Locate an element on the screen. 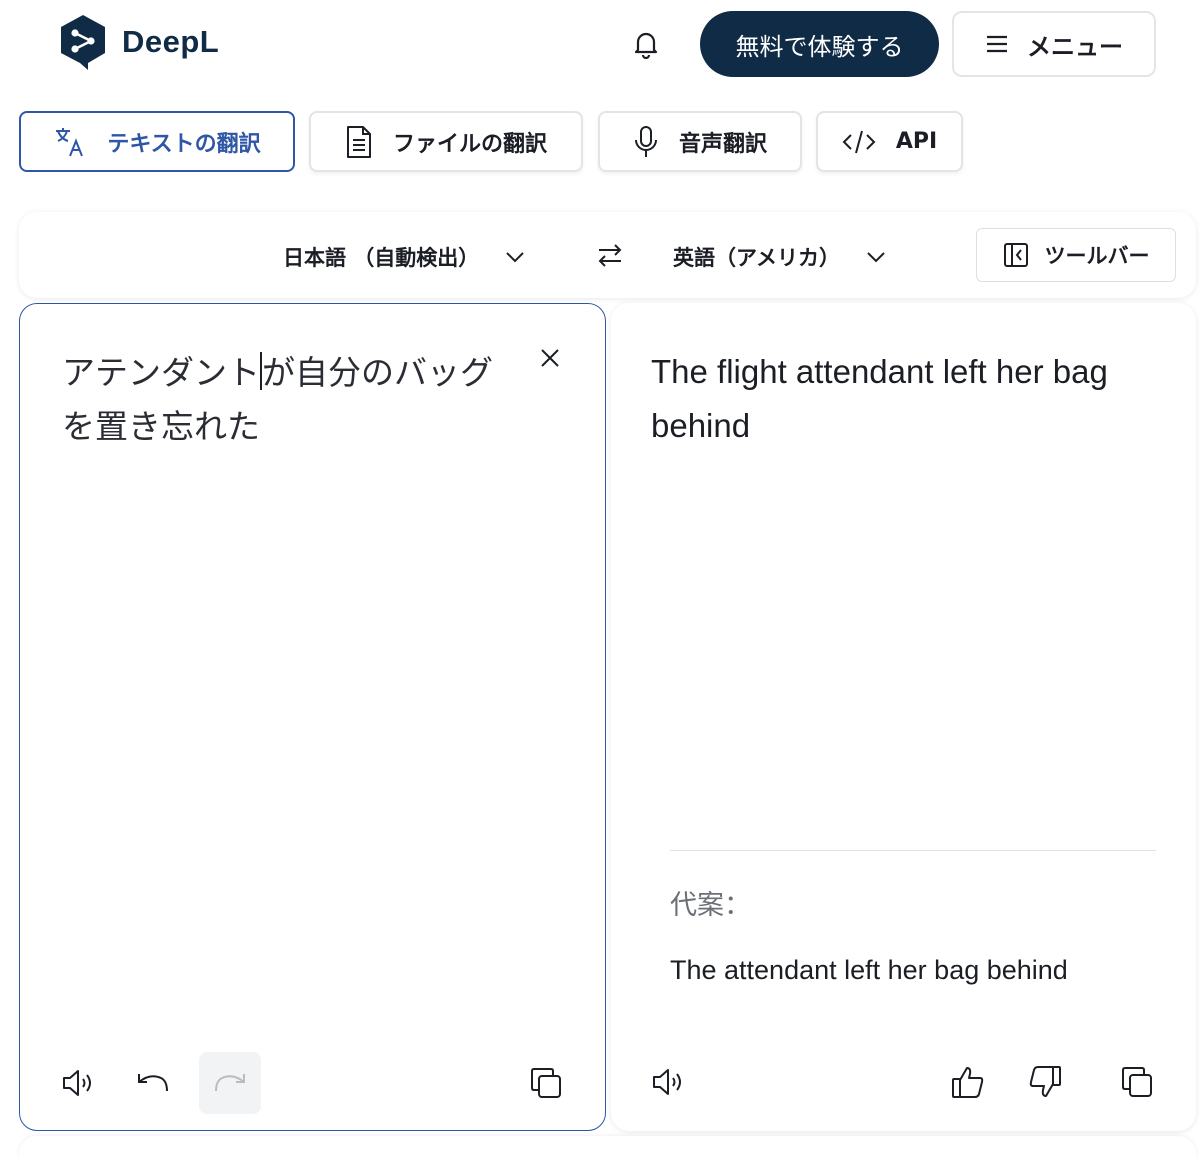 This screenshot has height=1158, width=1200. toolbar-label: ツールバー is located at coordinates (1097, 256).